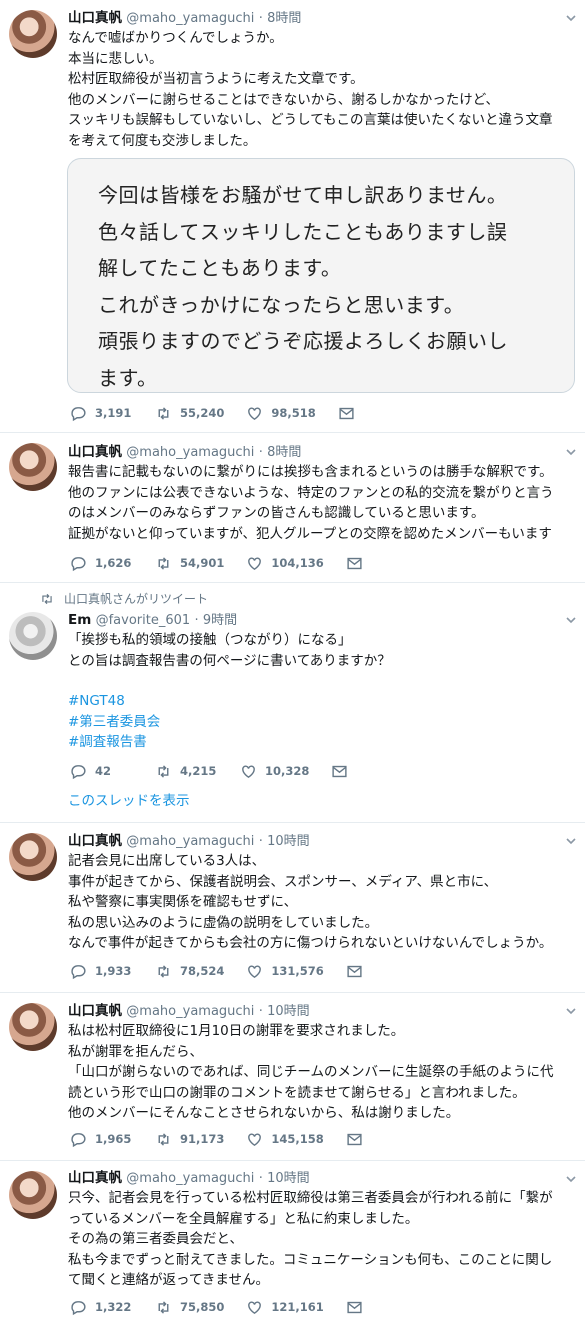  I want to click on reply-button: 3,191, so click(101, 413).